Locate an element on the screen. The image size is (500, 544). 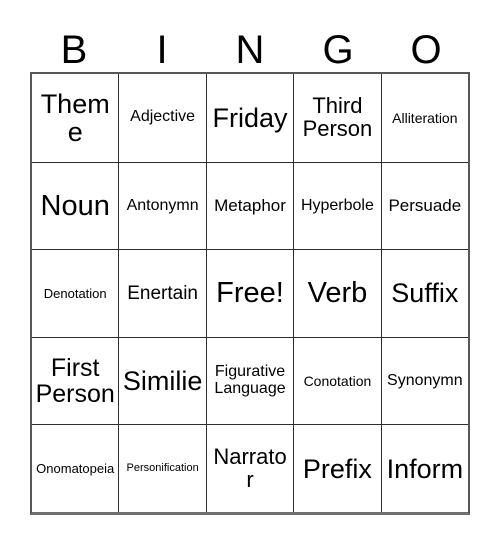
bingo-cell-label: Hyperbole is located at coordinates (337, 205).